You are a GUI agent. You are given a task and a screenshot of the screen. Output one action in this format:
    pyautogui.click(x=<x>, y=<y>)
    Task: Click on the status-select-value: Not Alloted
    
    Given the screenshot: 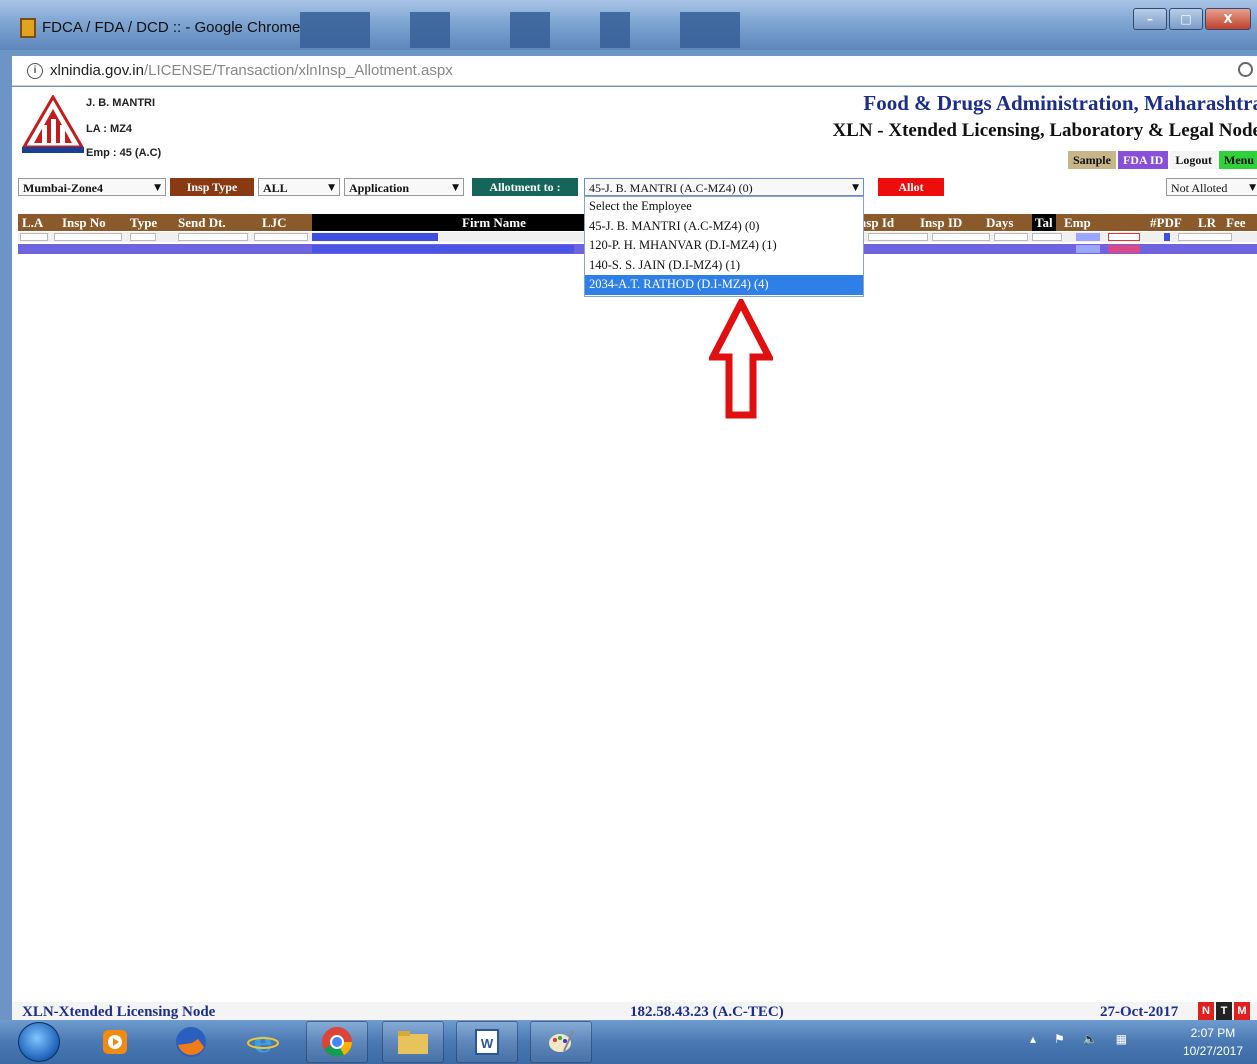 What is the action you would take?
    pyautogui.click(x=1199, y=188)
    